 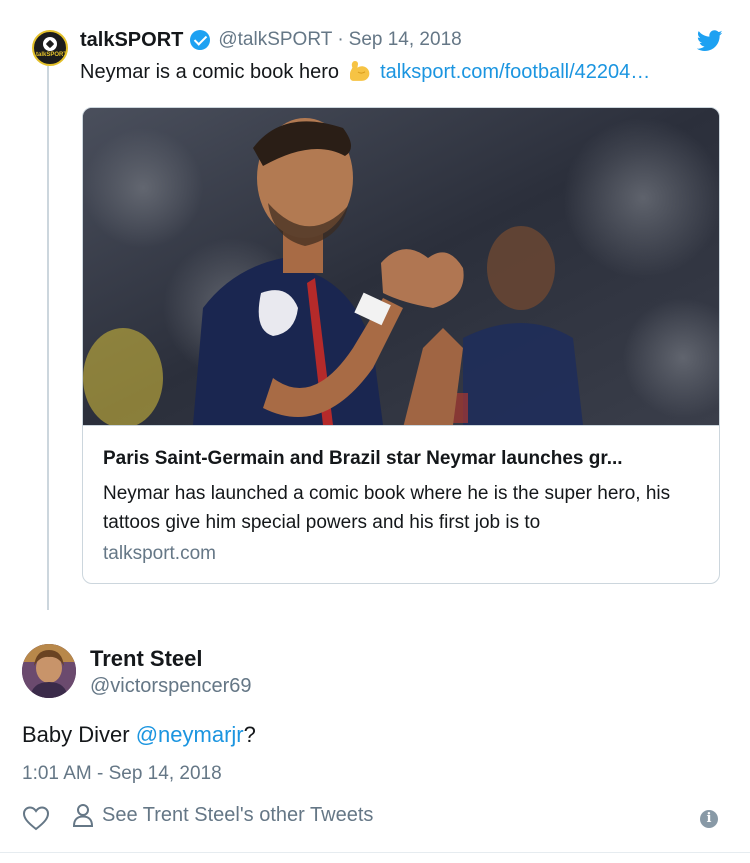 I want to click on verified-badge-icon, so click(x=200, y=40).